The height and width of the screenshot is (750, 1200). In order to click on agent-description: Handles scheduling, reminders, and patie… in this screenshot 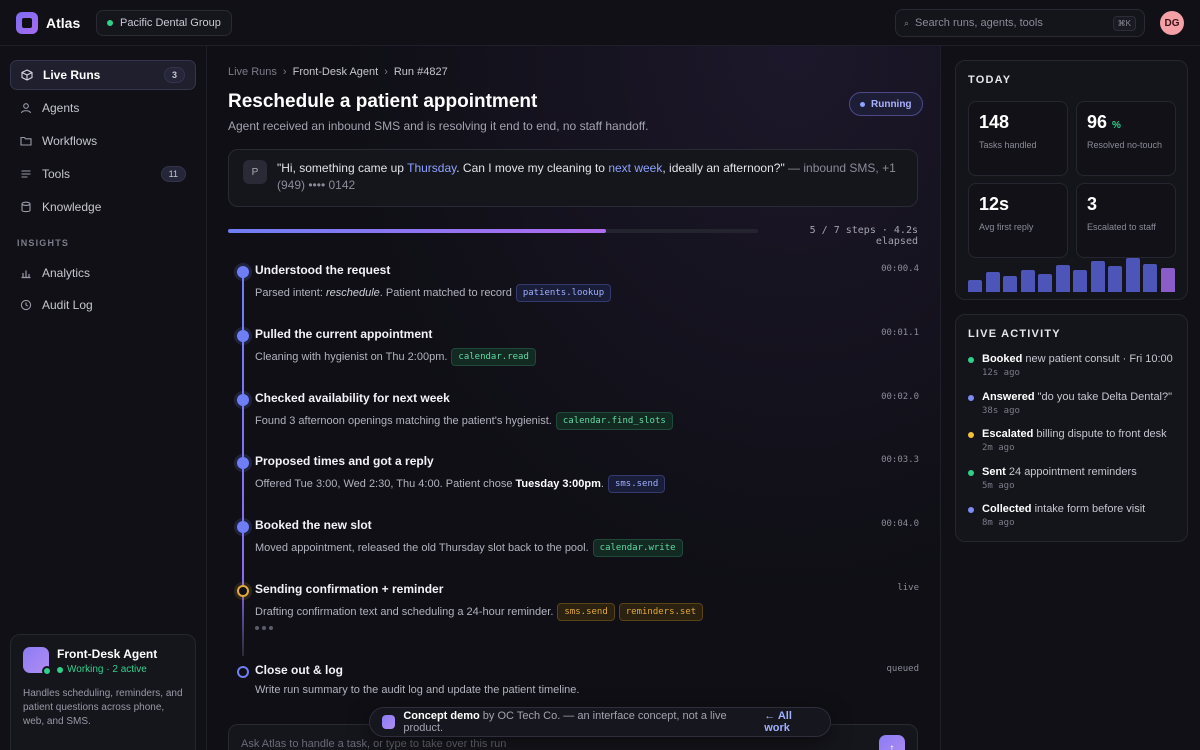, I will do `click(103, 707)`.